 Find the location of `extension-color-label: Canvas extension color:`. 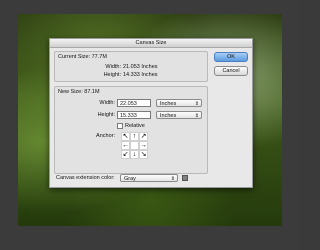

extension-color-label: Canvas extension color: is located at coordinates (85, 178).